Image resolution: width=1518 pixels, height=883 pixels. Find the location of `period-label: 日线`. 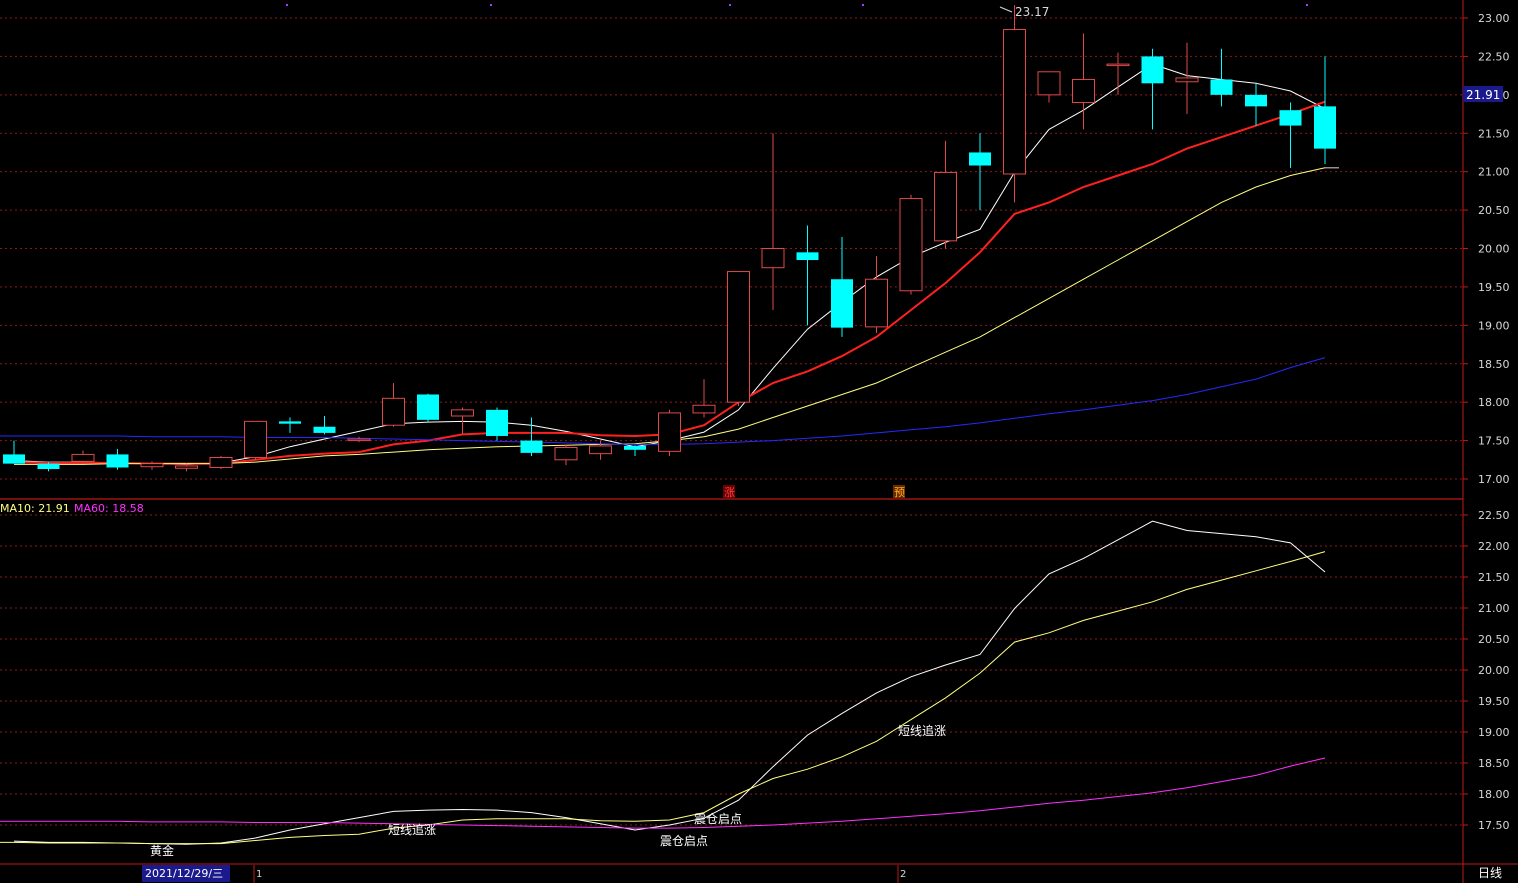

period-label: 日线 is located at coordinates (1490, 873).